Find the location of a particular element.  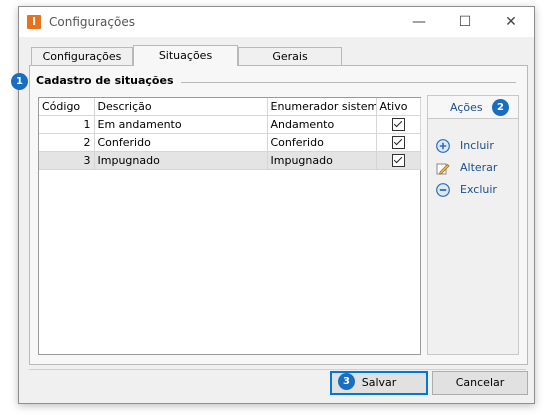

cell-codigo: 3 is located at coordinates (67, 160).